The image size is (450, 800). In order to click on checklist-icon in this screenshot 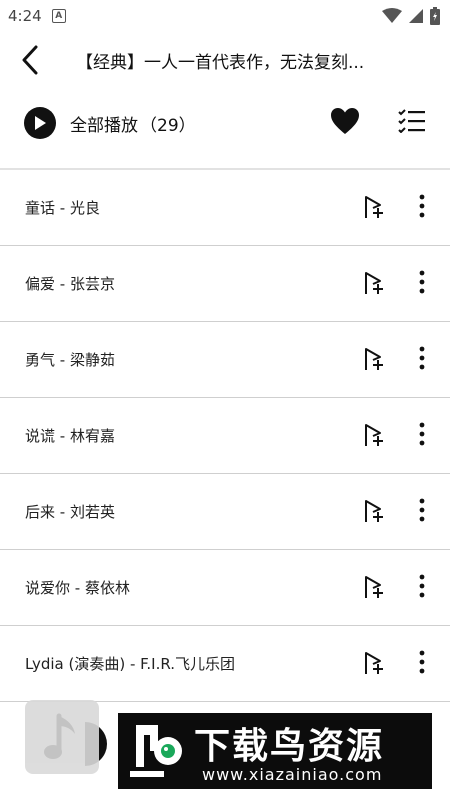, I will do `click(411, 121)`.